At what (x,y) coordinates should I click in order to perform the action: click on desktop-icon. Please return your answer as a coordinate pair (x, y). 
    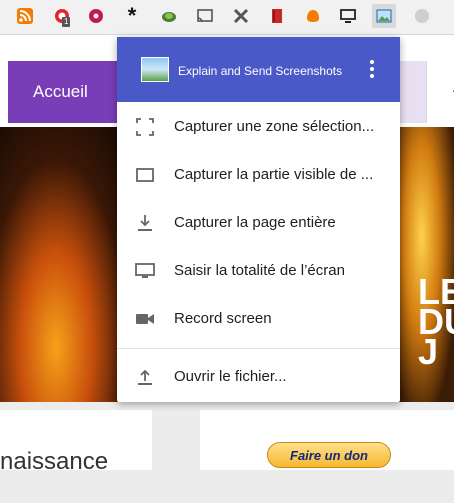
    Looking at the image, I should click on (145, 270).